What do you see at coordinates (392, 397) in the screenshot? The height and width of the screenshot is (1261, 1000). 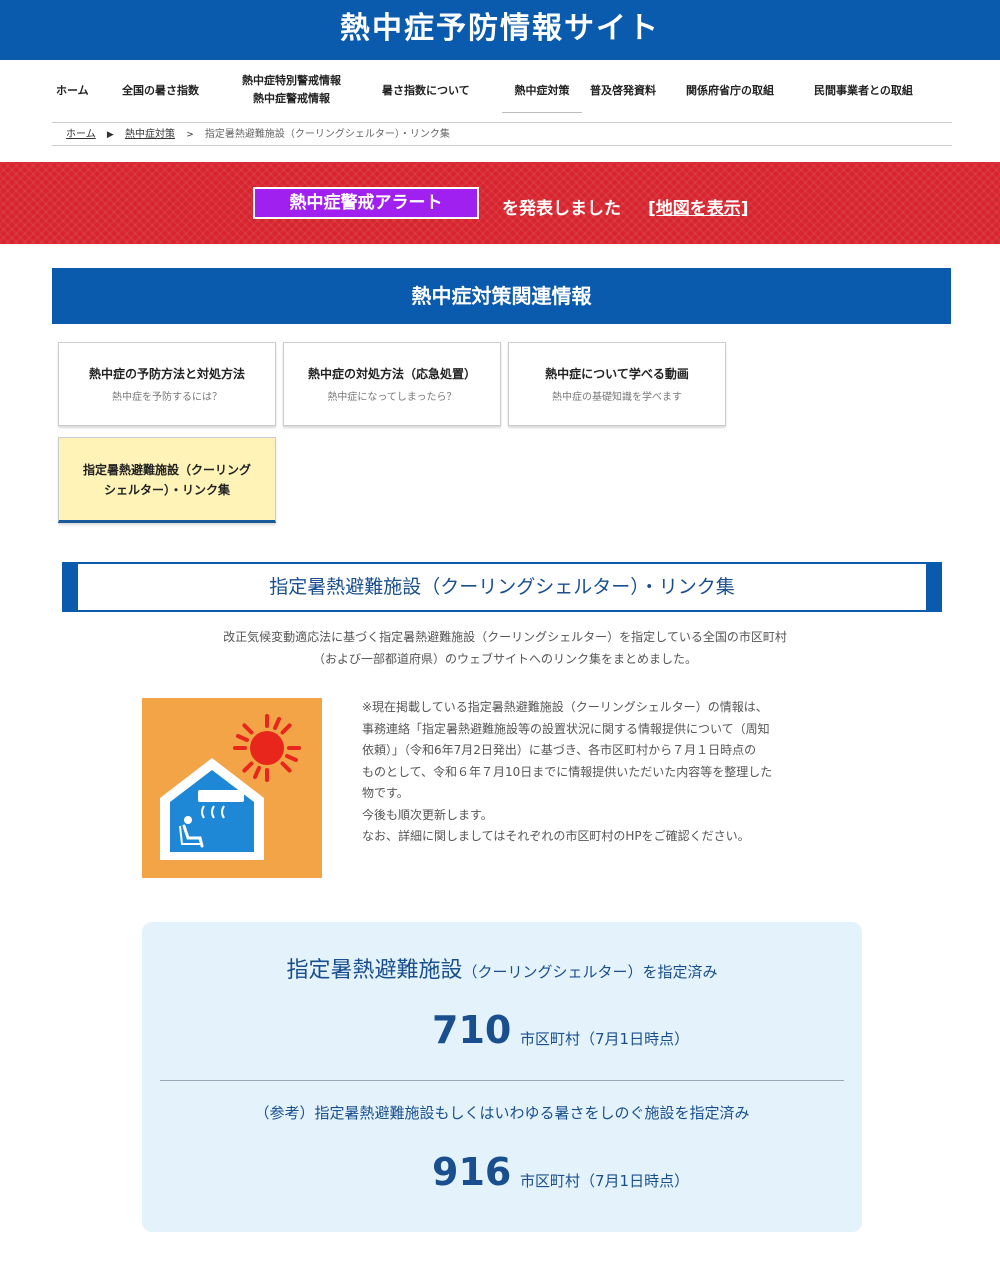 I see `card-subtitle: 熱中症になってしまったら？` at bounding box center [392, 397].